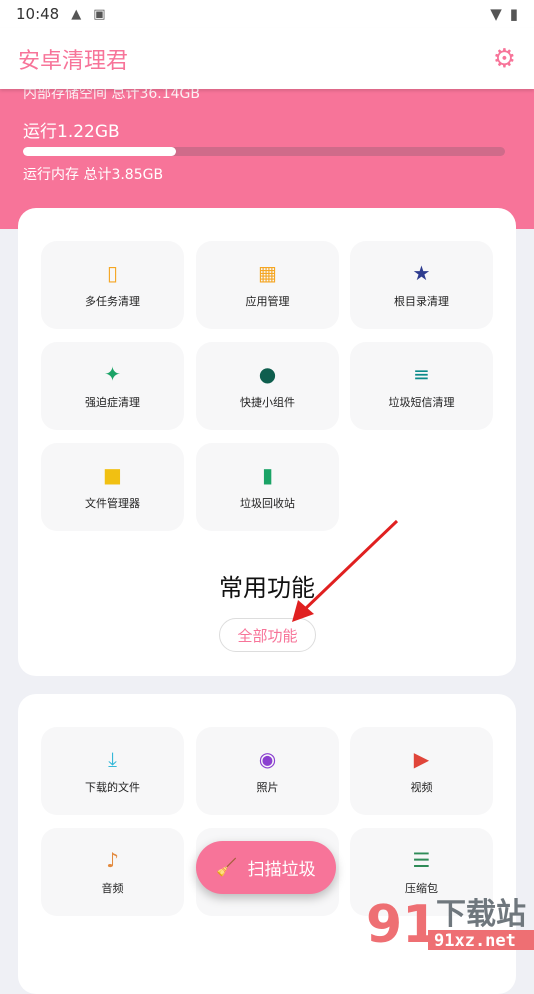 Image resolution: width=534 pixels, height=994 pixels. What do you see at coordinates (227, 867) in the screenshot?
I see `broom-icon: 🧹` at bounding box center [227, 867].